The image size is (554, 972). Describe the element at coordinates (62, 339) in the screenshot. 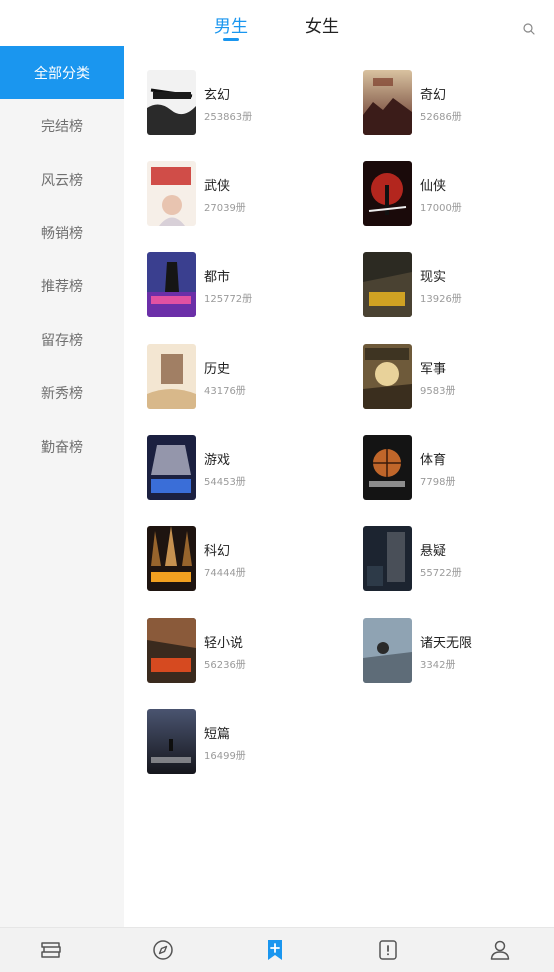

I see `sidebar-item-retention: 留存榜` at that location.